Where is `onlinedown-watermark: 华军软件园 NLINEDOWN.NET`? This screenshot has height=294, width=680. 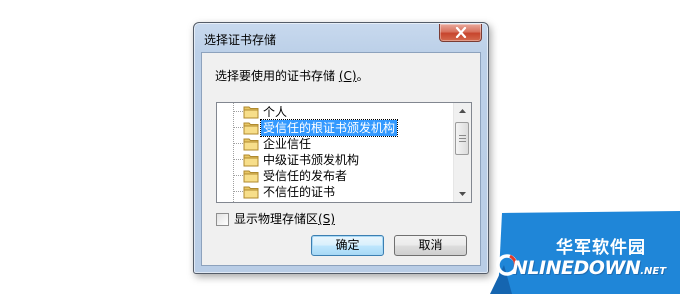
onlinedown-watermark: 华军软件园 NLINEDOWN.NET is located at coordinates (585, 250).